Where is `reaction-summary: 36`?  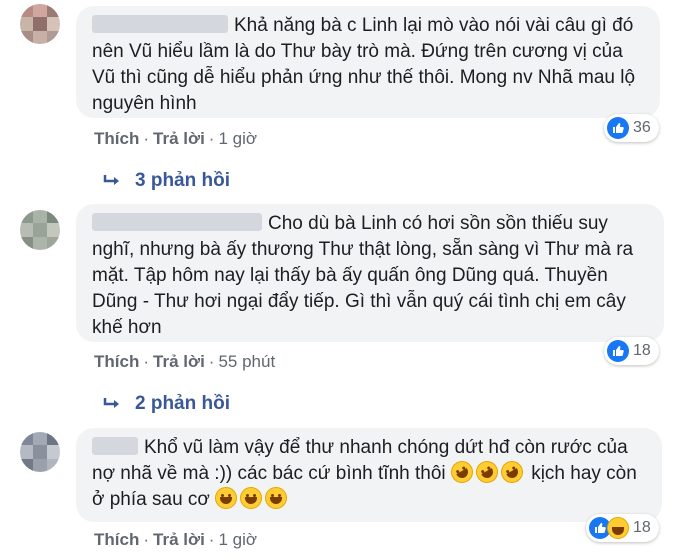
reaction-summary: 36 is located at coordinates (631, 128).